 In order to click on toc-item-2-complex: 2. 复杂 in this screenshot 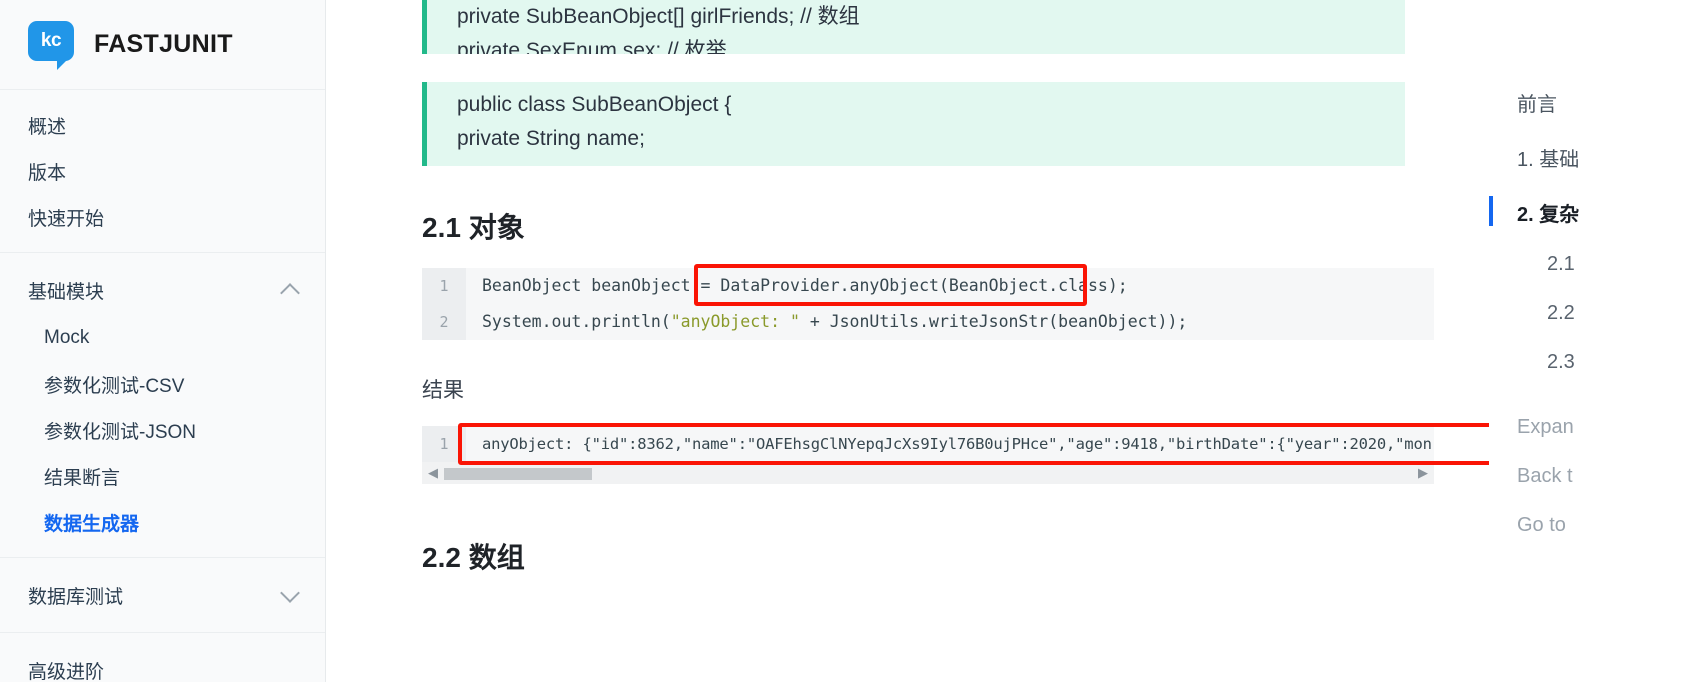, I will do `click(1588, 211)`.